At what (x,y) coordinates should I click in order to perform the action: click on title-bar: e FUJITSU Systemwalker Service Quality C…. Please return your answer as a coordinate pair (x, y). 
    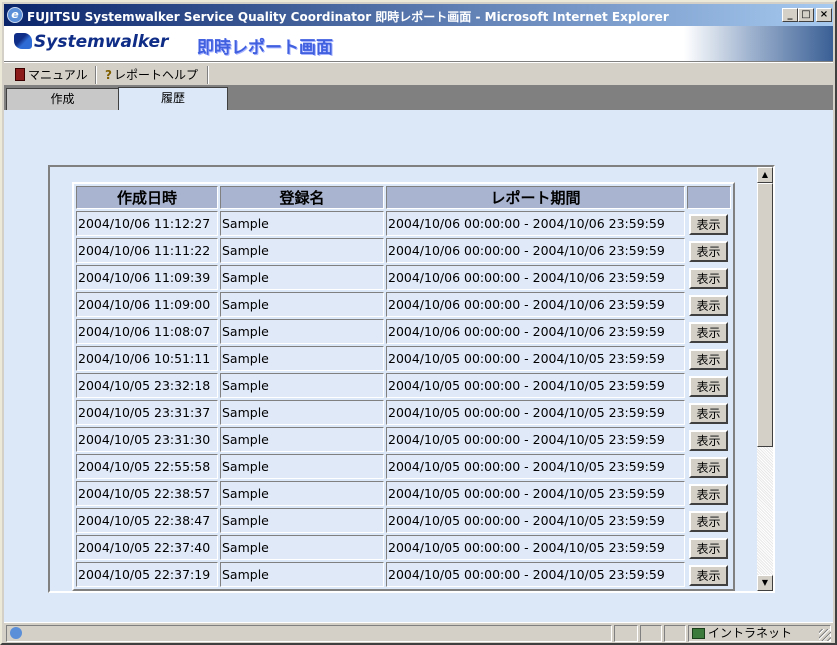
    Looking at the image, I should click on (418, 15).